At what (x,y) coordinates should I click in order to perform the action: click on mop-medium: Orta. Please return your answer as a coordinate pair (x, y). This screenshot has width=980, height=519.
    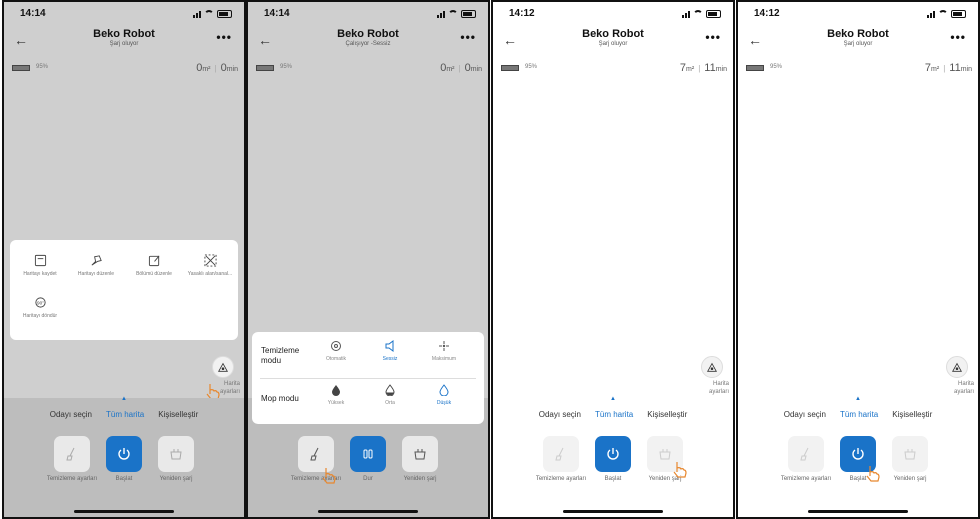
    Looking at the image, I should click on (390, 395).